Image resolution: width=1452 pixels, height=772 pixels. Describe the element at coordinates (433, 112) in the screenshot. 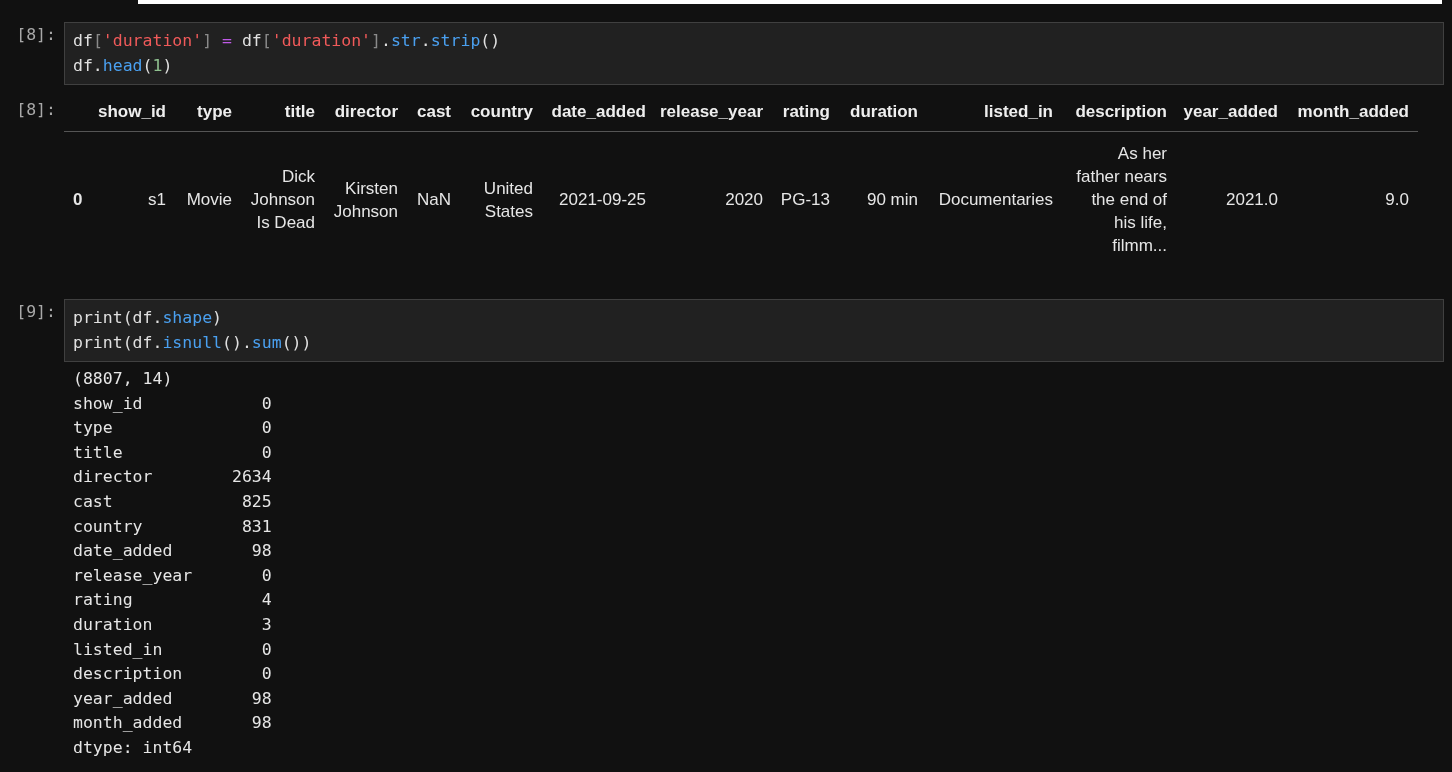

I see `column-header: cast` at that location.